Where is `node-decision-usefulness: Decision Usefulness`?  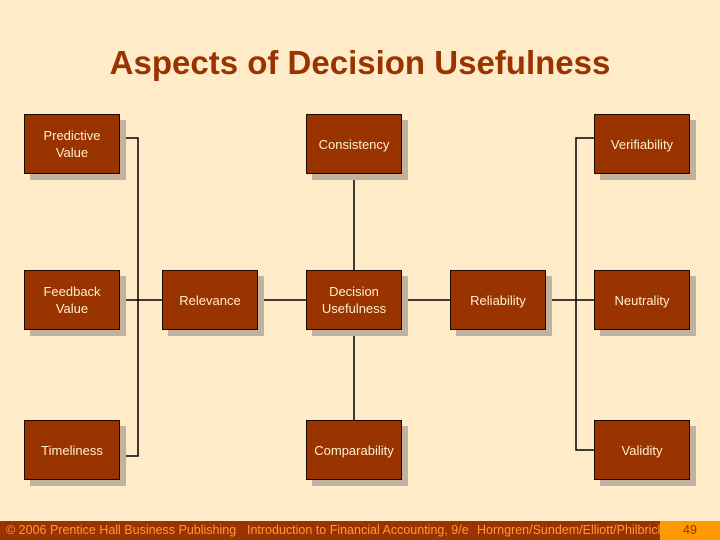
node-decision-usefulness: Decision Usefulness is located at coordinates (354, 300).